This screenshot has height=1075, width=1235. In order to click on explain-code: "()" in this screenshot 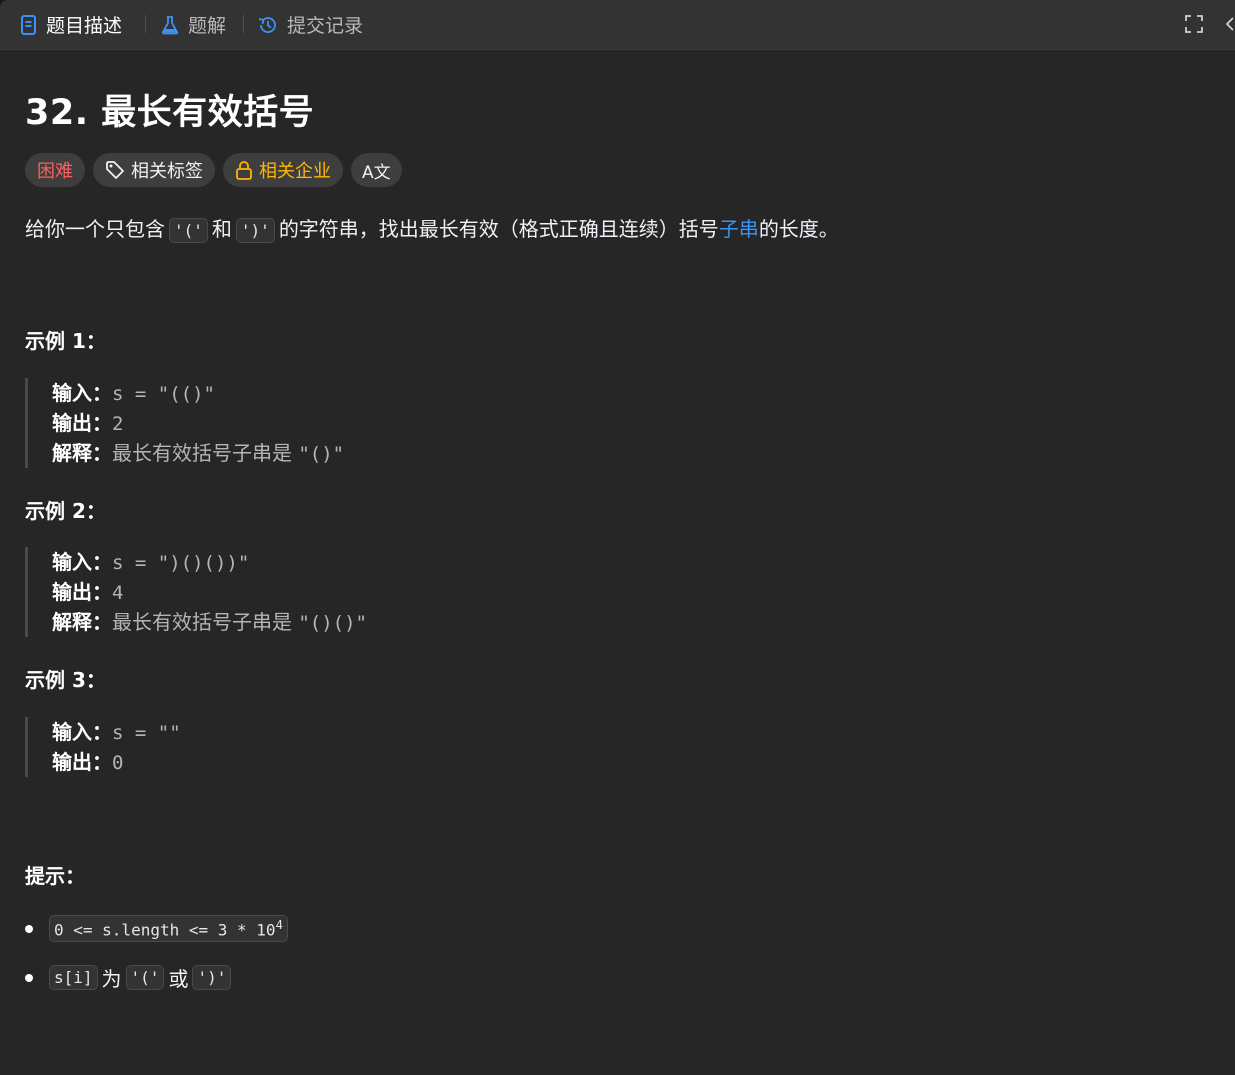, I will do `click(321, 454)`.